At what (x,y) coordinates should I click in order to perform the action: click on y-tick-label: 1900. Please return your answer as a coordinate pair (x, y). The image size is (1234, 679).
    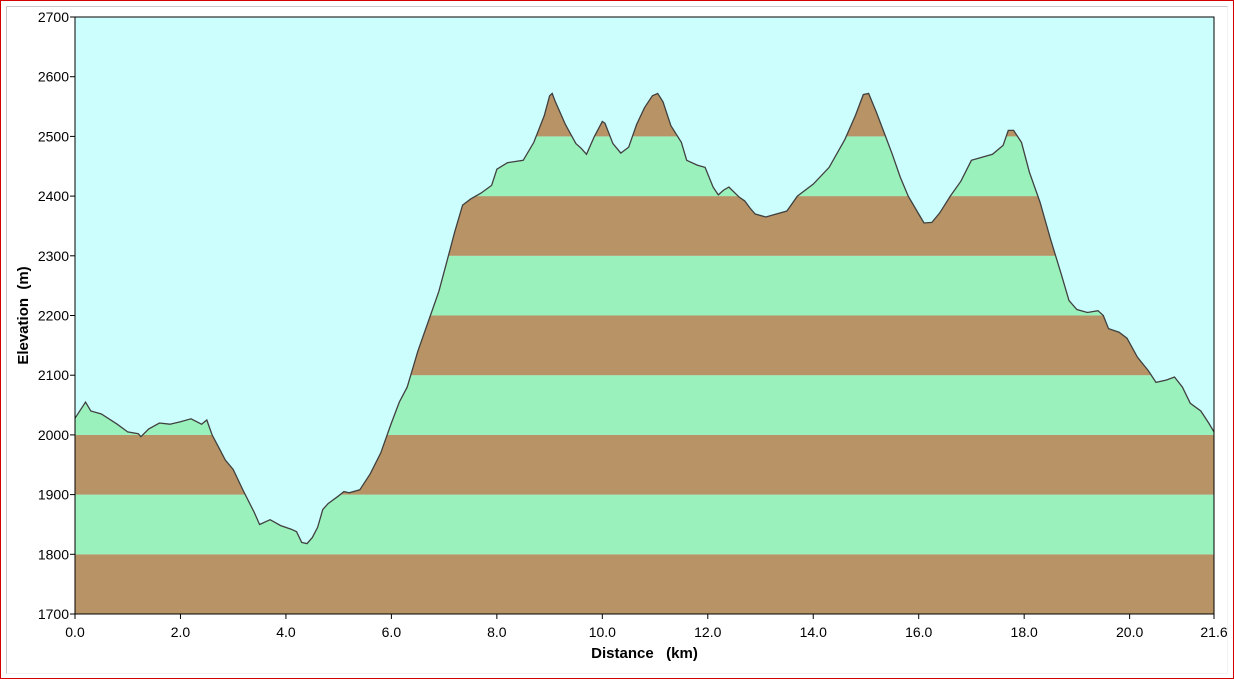
    Looking at the image, I should click on (53, 495).